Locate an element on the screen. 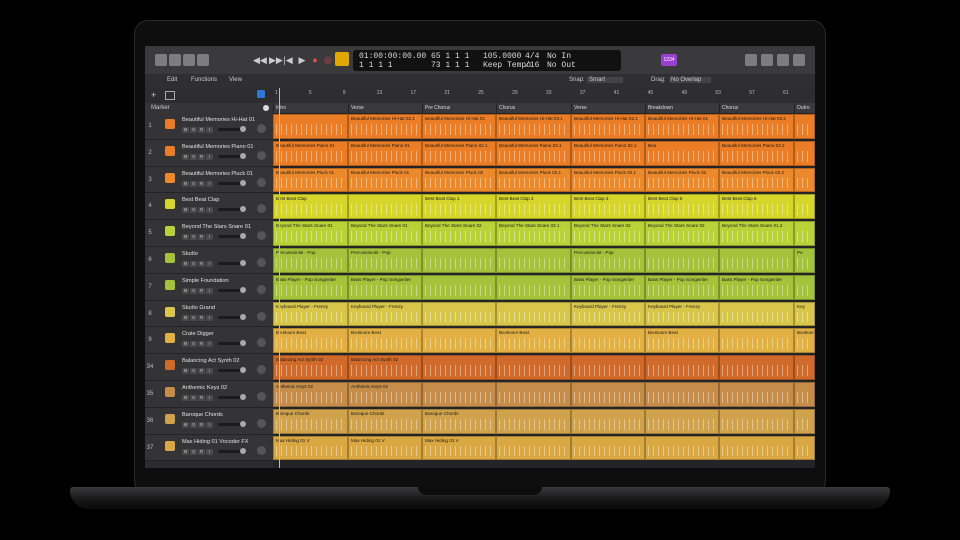  add-track-icon: + is located at coordinates (153, 95).